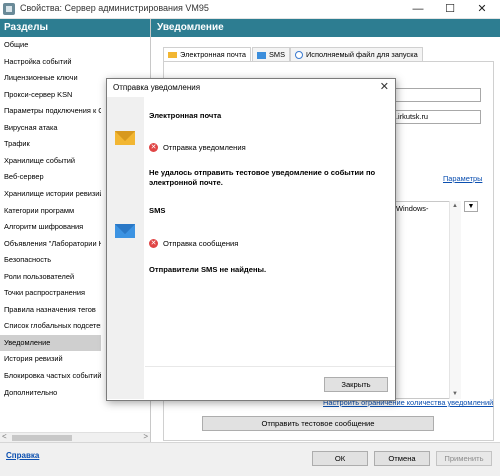 Image resolution: width=500 pixels, height=476 pixels. What do you see at coordinates (50, 326) in the screenshot?
I see `sidebar-item: Список глобальных подсетей` at bounding box center [50, 326].